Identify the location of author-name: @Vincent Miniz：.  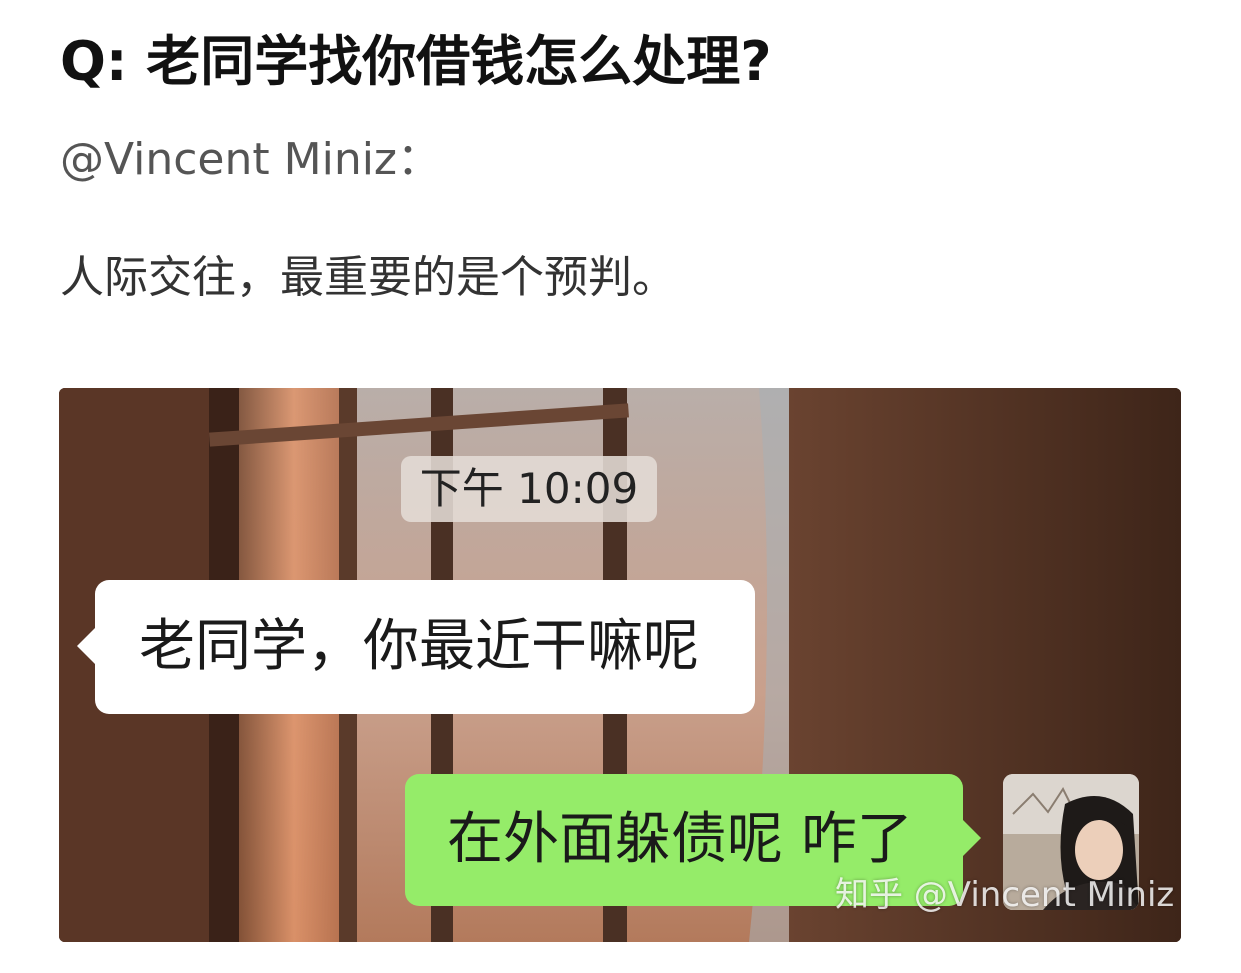
(250, 160).